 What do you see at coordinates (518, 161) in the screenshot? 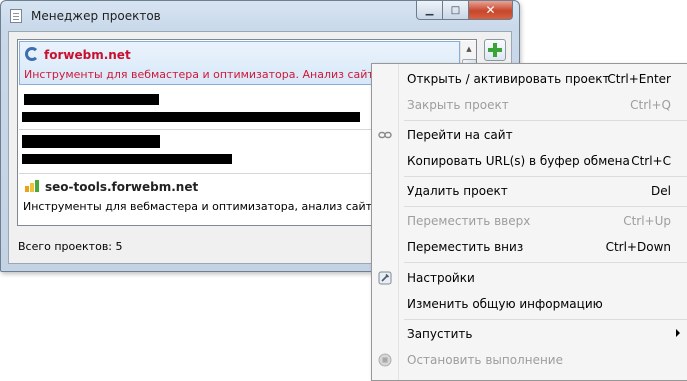
I see `menu-item-label: Копировать URL(s) в буфер обмена` at bounding box center [518, 161].